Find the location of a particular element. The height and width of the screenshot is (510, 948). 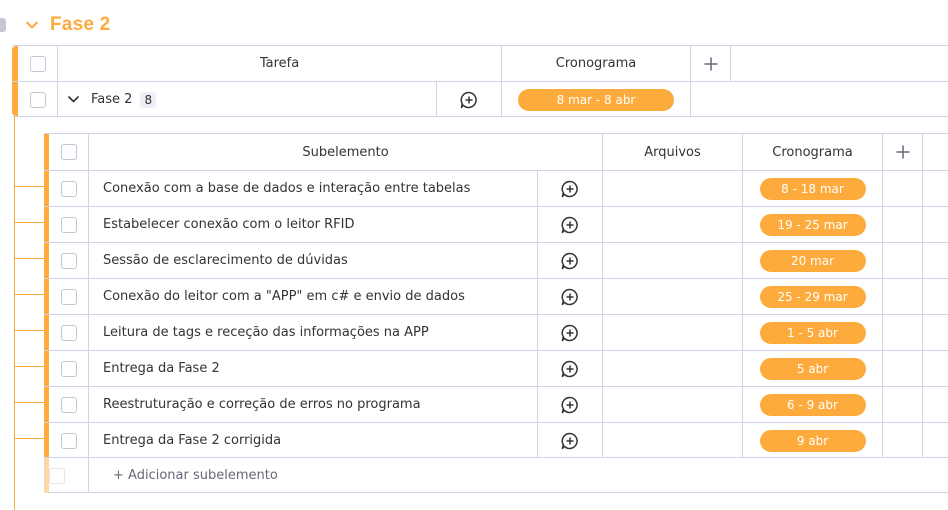

column-header-task: Tarefa is located at coordinates (279, 63).